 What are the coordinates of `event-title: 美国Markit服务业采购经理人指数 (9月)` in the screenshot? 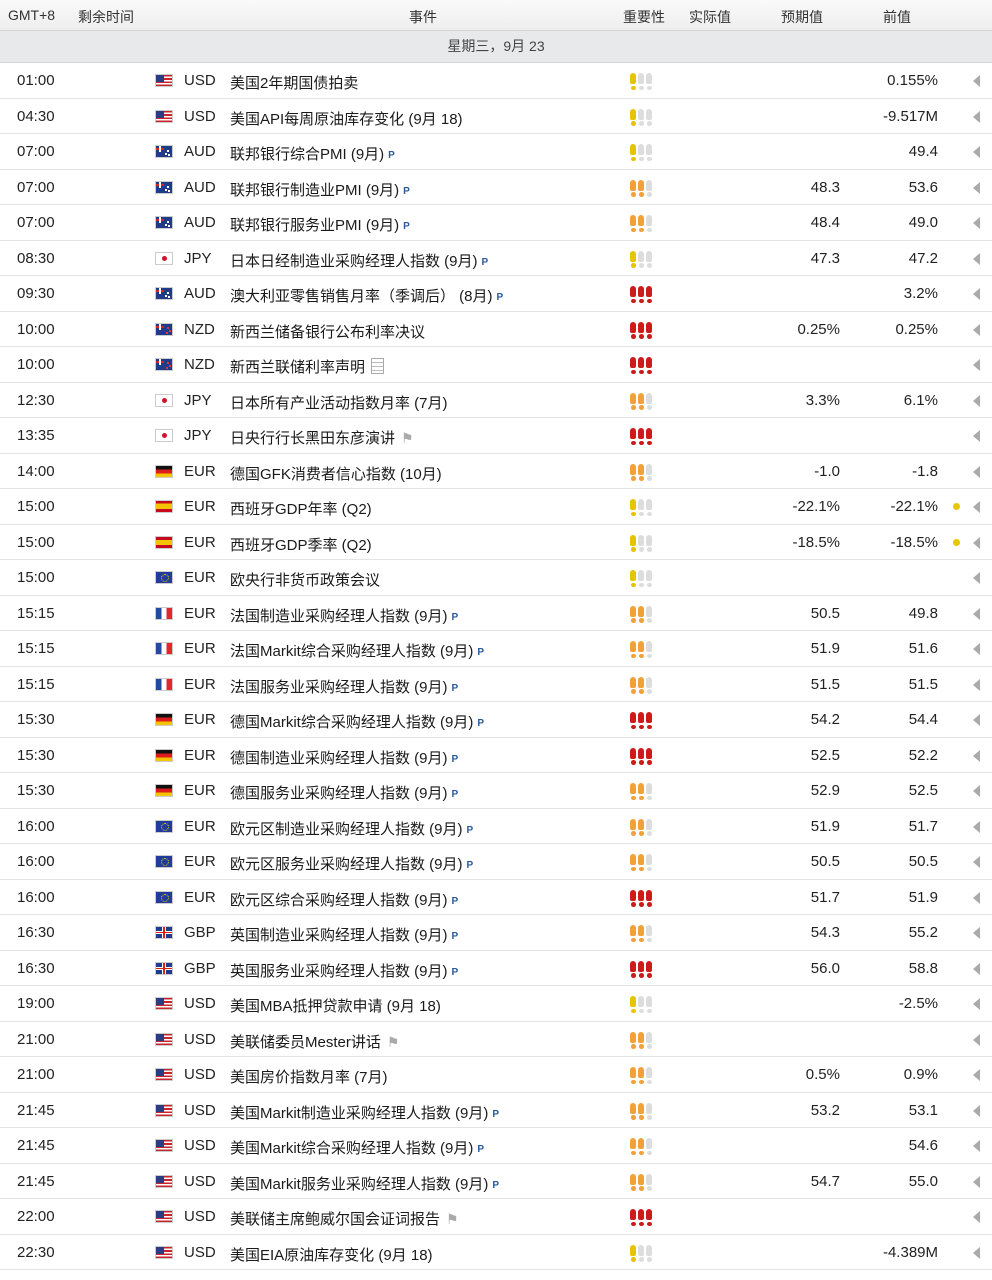 It's located at (359, 1184).